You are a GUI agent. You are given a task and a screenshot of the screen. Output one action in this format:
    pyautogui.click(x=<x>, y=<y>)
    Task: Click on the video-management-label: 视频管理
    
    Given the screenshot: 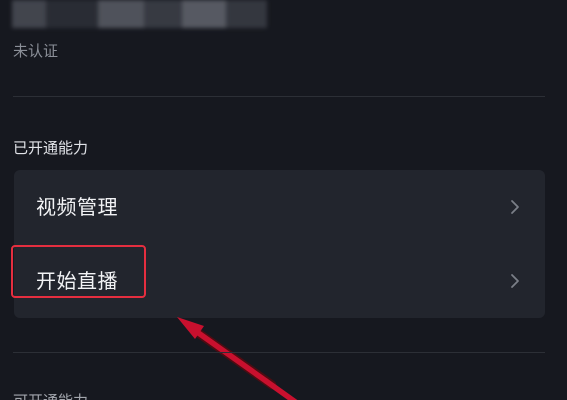 What is the action you would take?
    pyautogui.click(x=77, y=207)
    